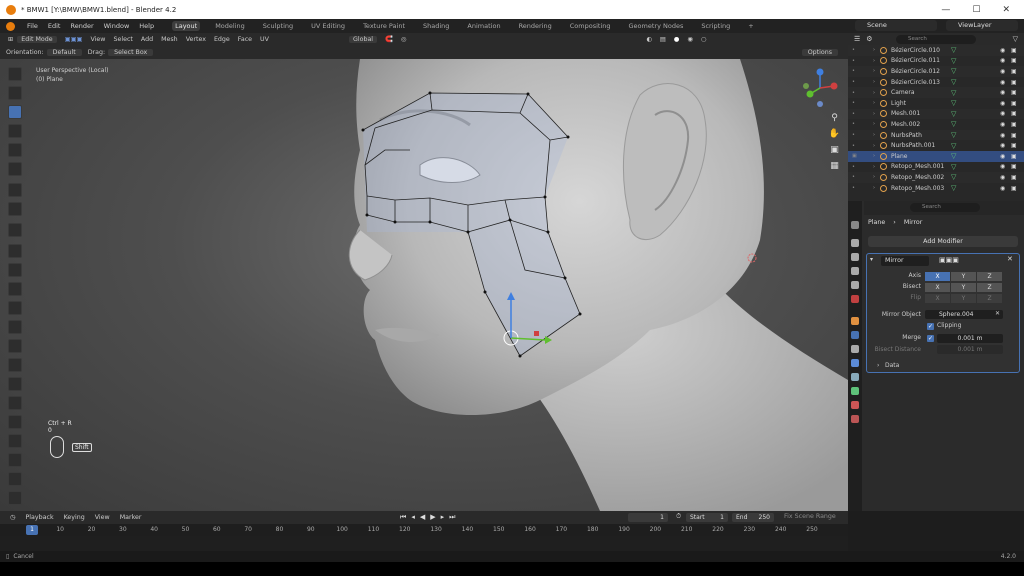  I want to click on poly-build-tool-icon, so click(15, 346).